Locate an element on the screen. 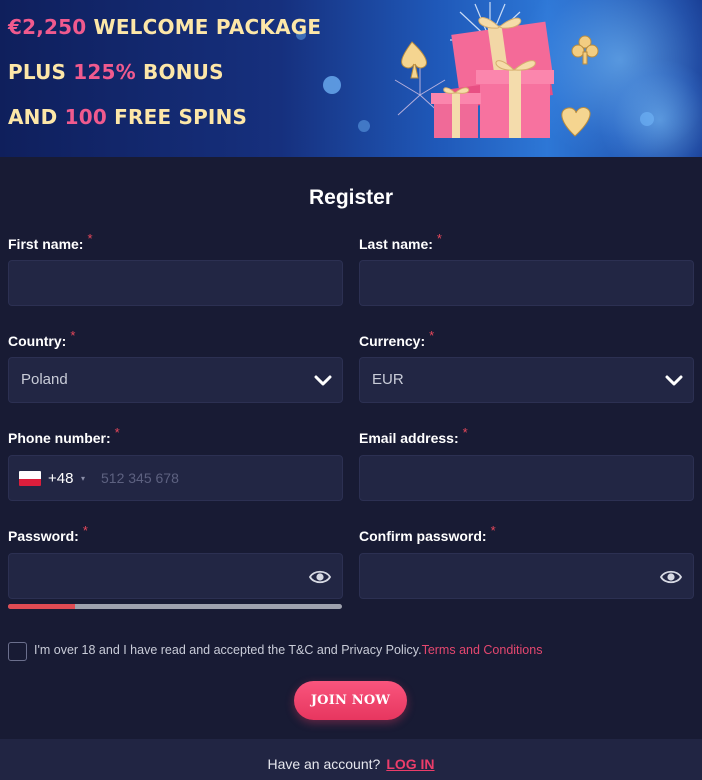 The height and width of the screenshot is (780, 702). email-label: Email address: * is located at coordinates (413, 435).